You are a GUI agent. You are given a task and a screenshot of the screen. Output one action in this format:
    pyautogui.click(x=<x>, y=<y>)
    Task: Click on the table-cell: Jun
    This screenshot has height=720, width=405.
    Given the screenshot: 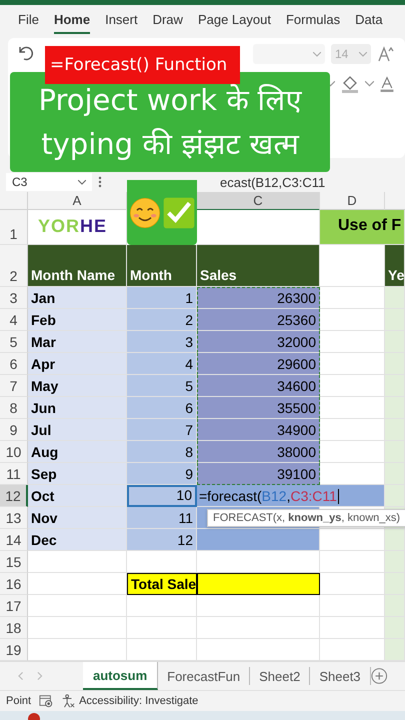 What is the action you would take?
    pyautogui.click(x=77, y=408)
    